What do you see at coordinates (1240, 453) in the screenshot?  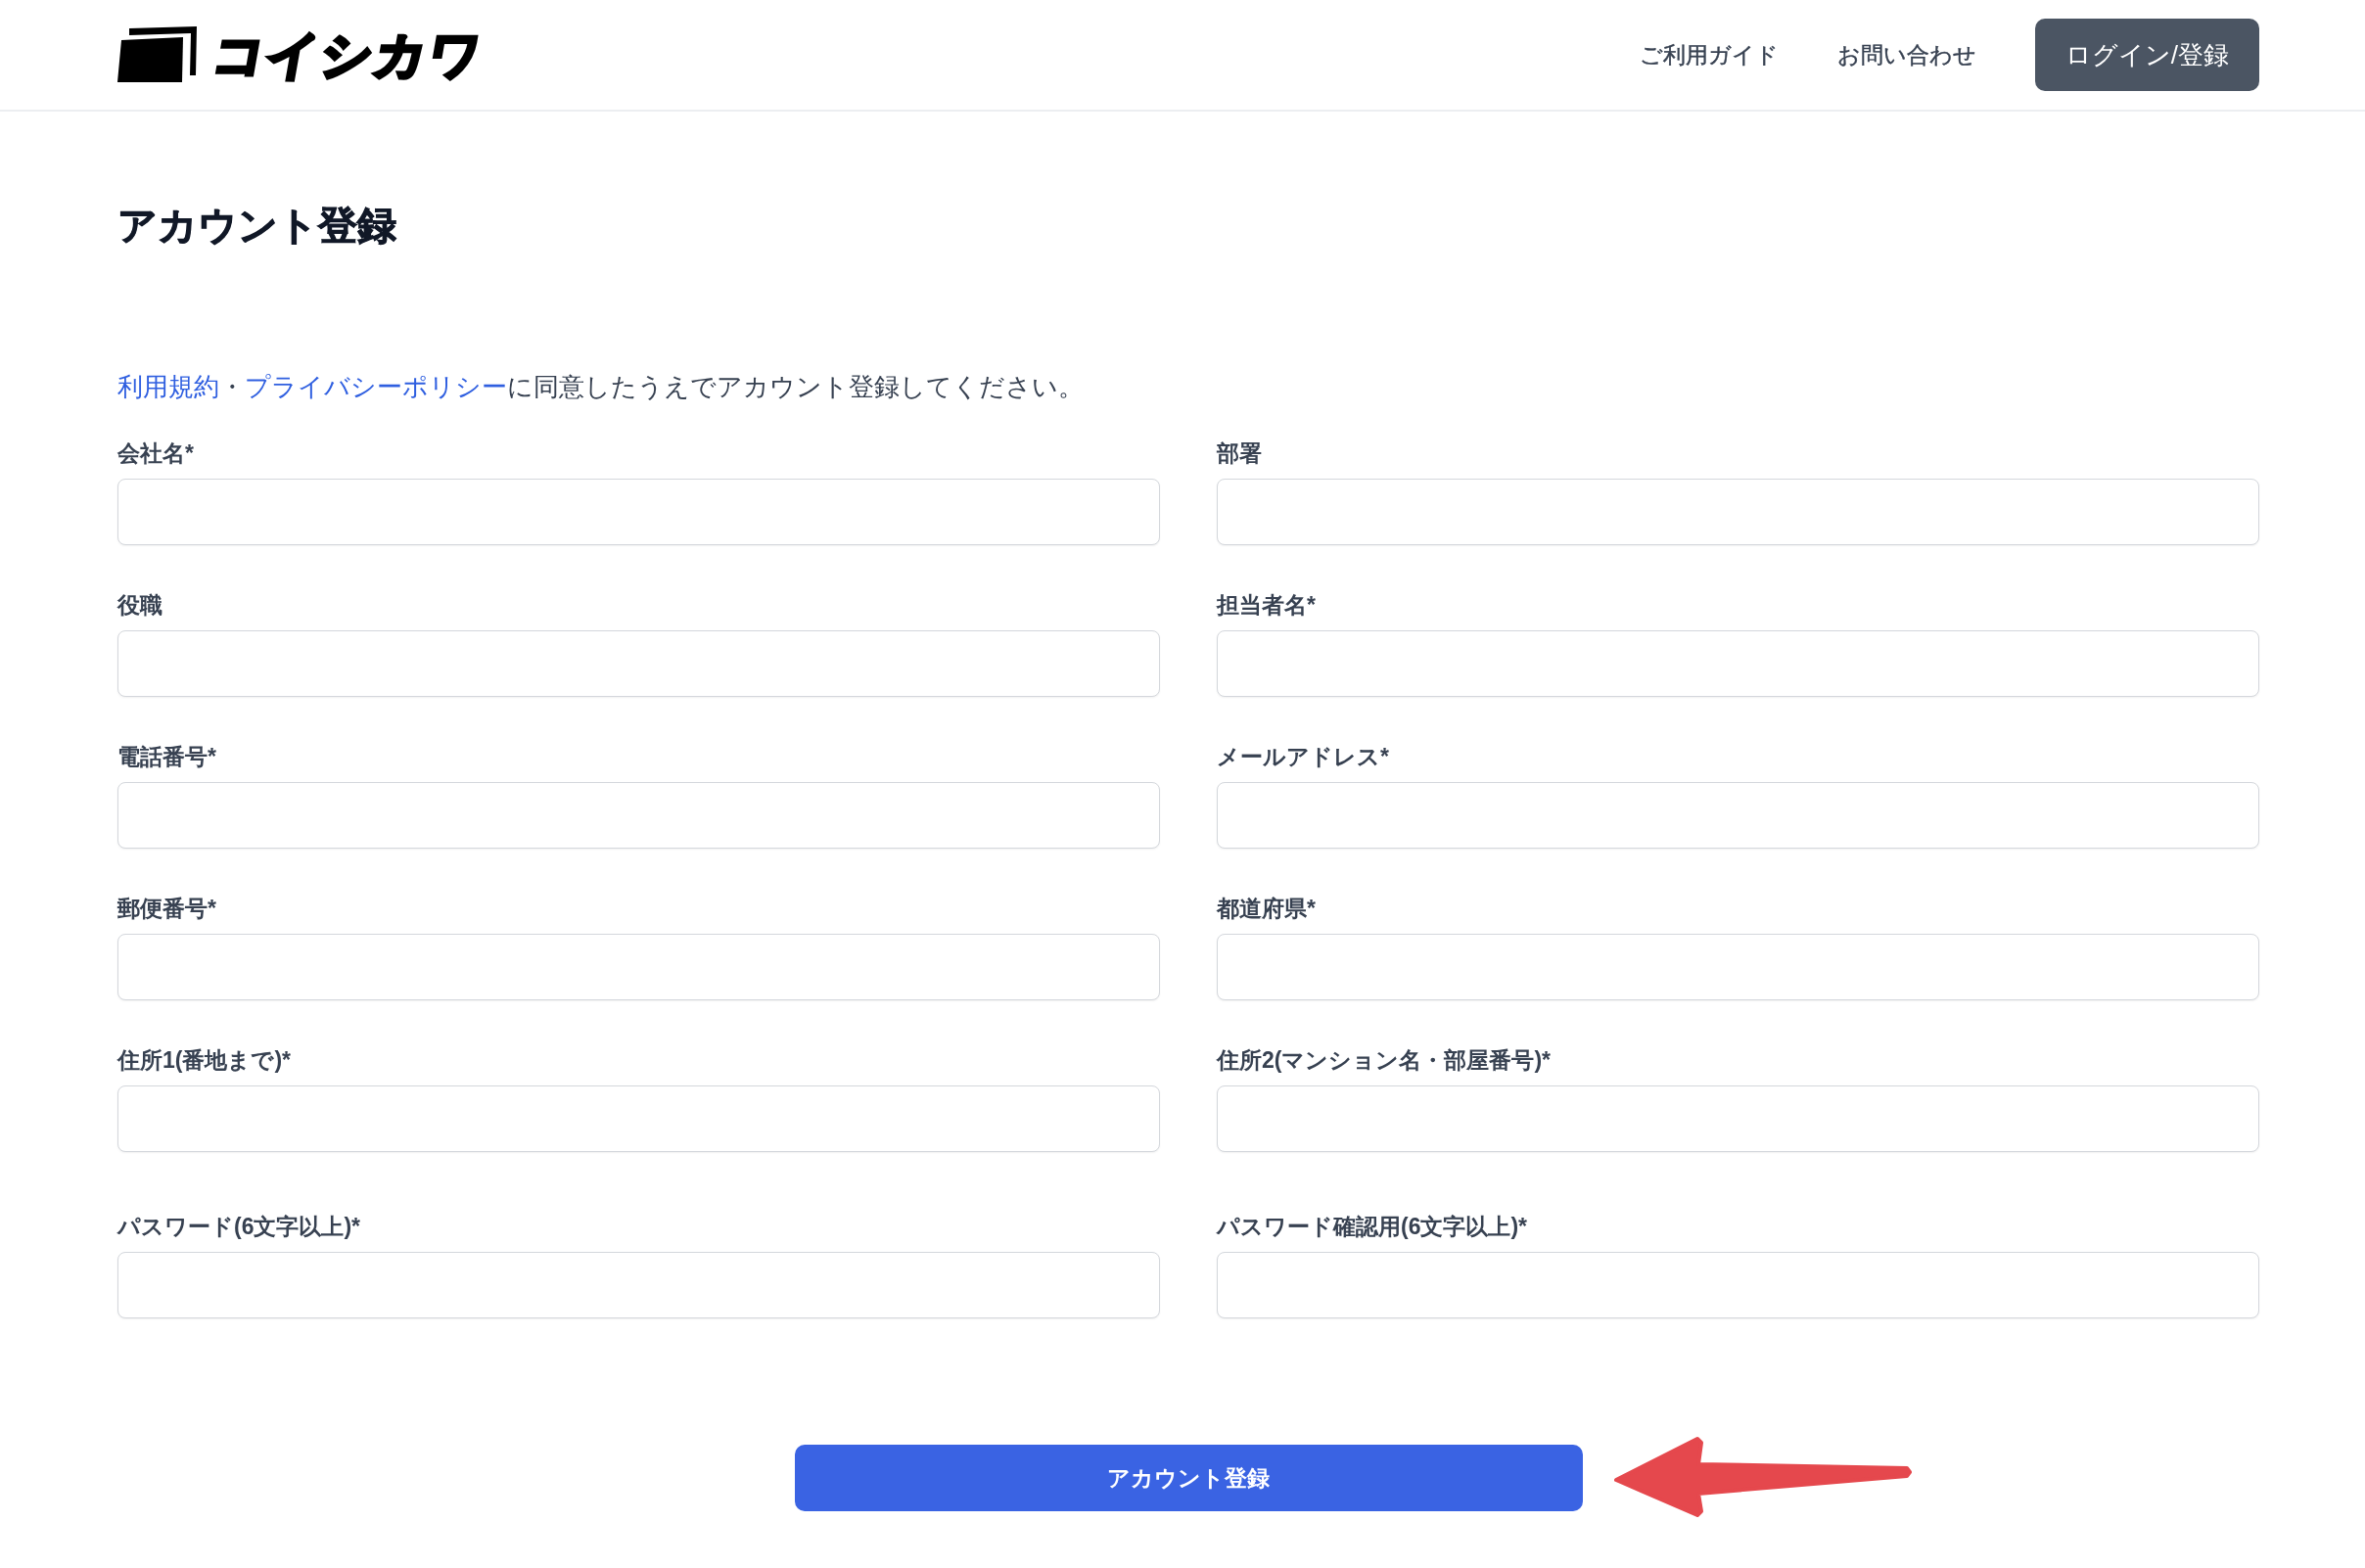 I see `field-label: 部署` at bounding box center [1240, 453].